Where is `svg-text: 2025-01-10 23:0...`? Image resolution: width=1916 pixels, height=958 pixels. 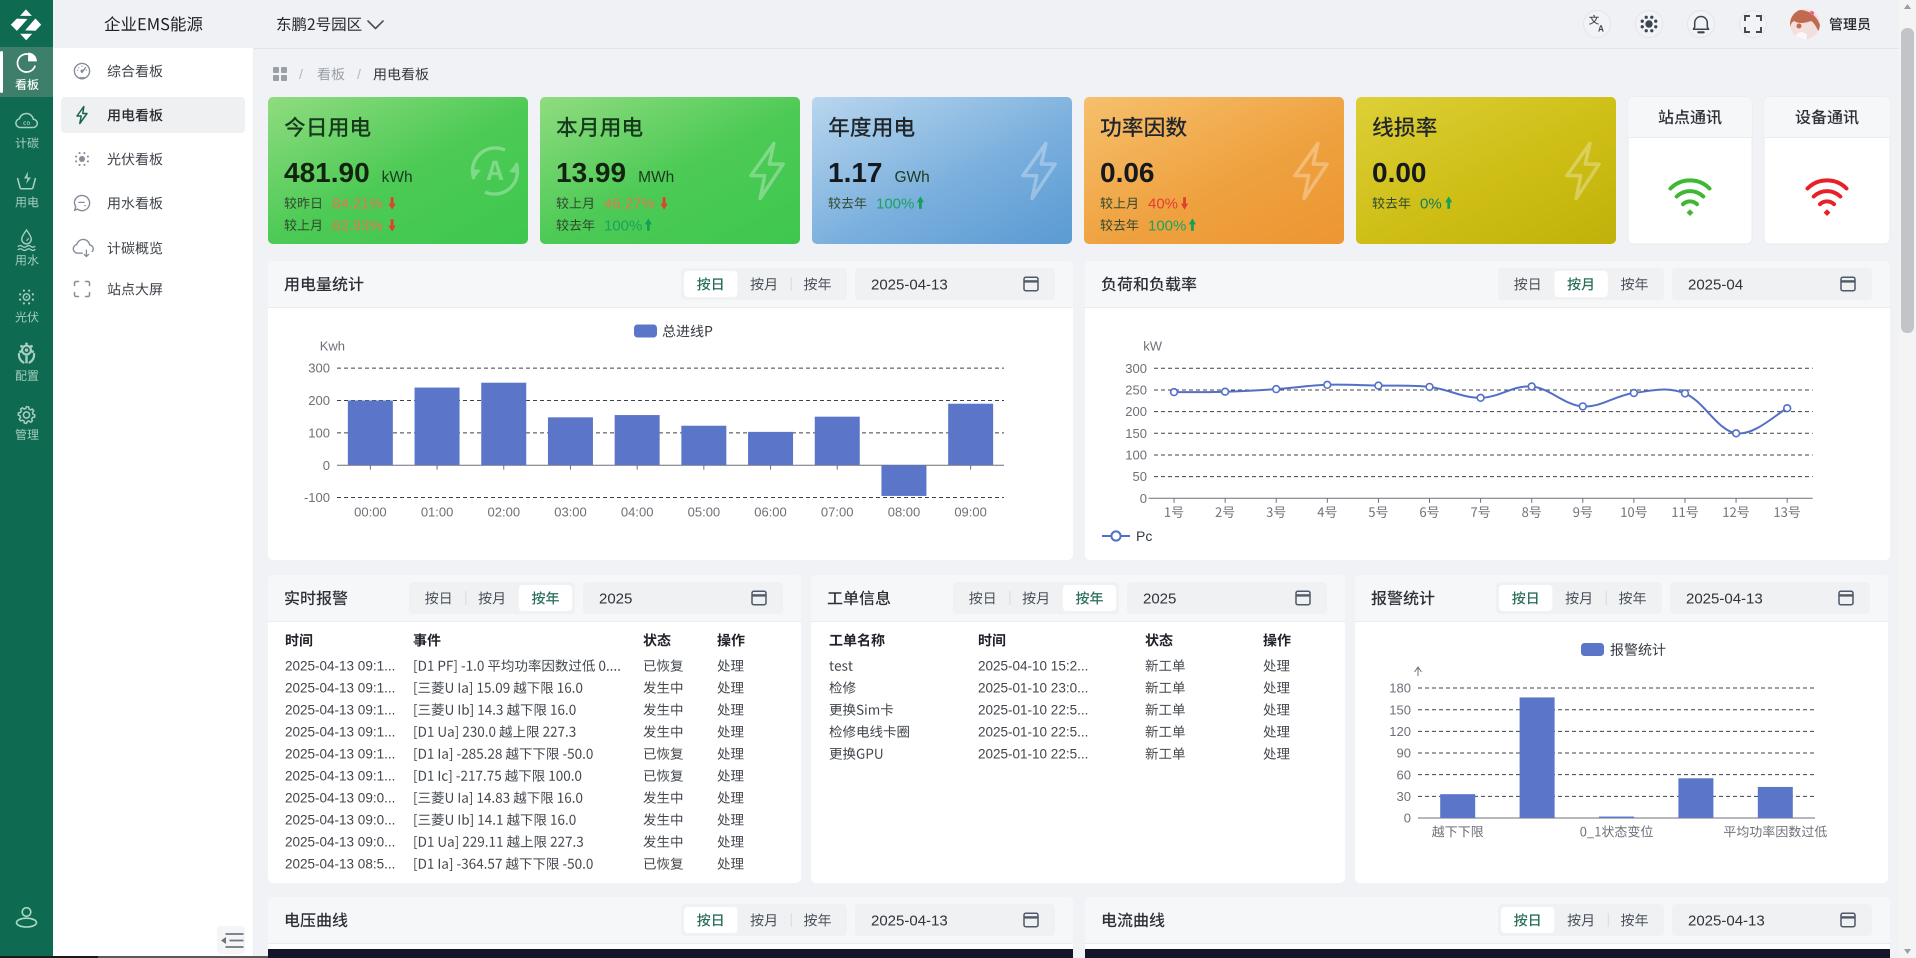
svg-text: 2025-01-10 23:0... is located at coordinates (1033, 687).